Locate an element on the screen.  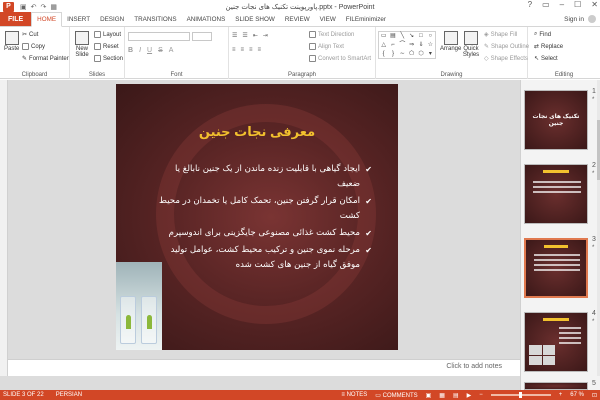
font-group-label: Font is located at coordinates (176, 75).